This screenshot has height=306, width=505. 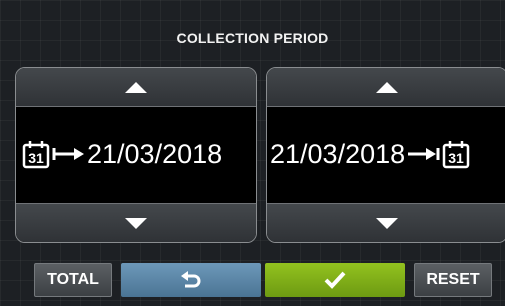 What do you see at coordinates (73, 280) in the screenshot?
I see `total-button: TOTAL` at bounding box center [73, 280].